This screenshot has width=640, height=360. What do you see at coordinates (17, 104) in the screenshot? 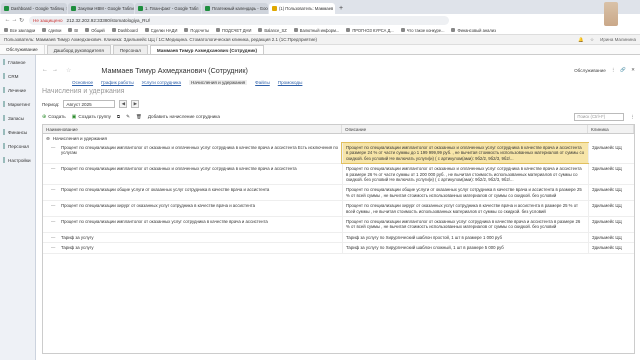
I see `sidebar-item: Маркетинг` at bounding box center [17, 104].